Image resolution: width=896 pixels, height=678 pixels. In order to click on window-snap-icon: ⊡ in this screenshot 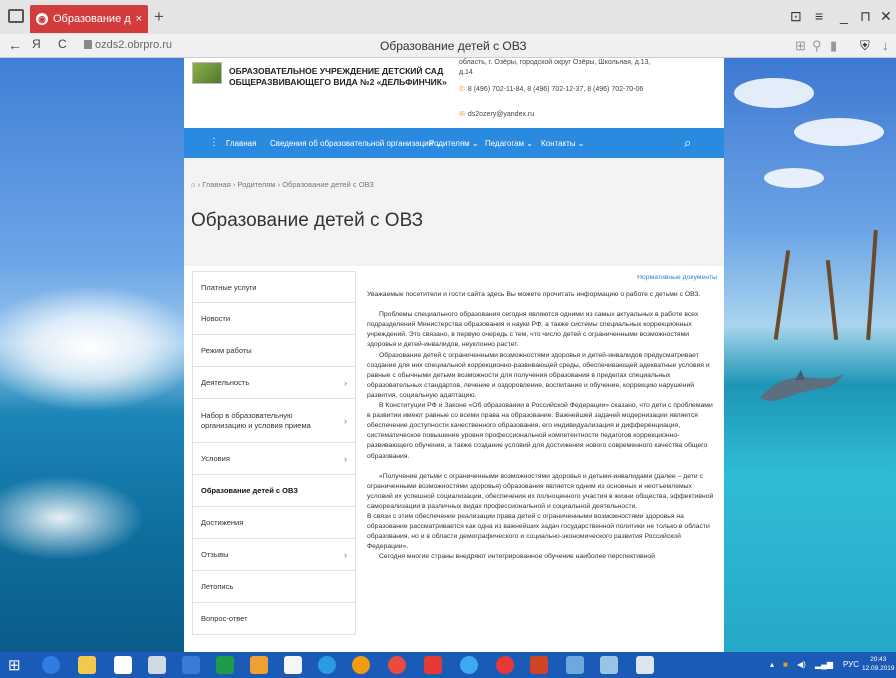, I will do `click(796, 16)`.